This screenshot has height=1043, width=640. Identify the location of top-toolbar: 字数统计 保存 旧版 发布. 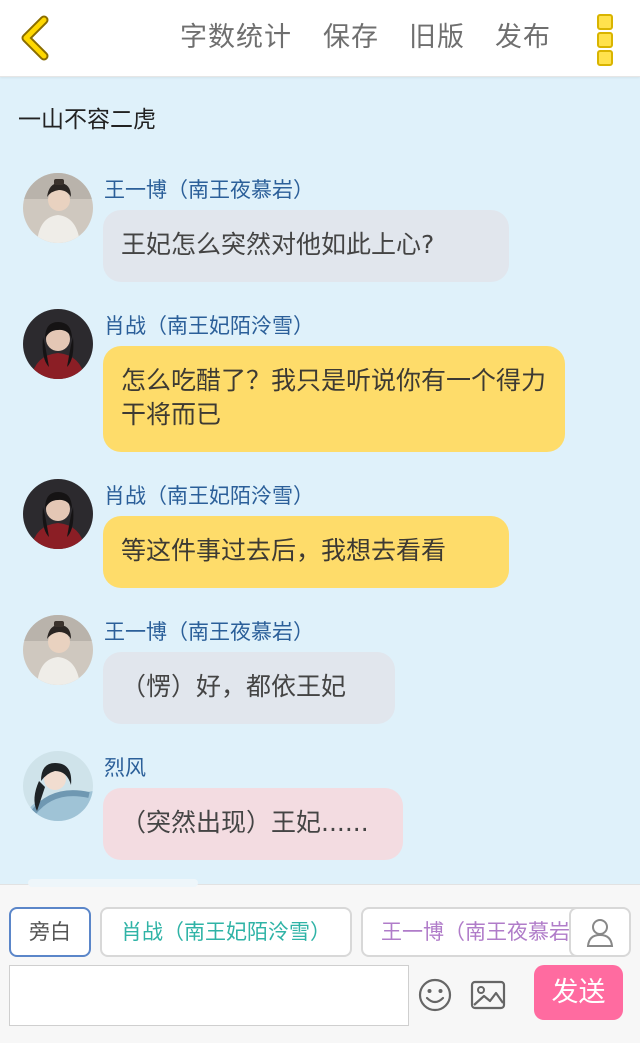
(320, 38).